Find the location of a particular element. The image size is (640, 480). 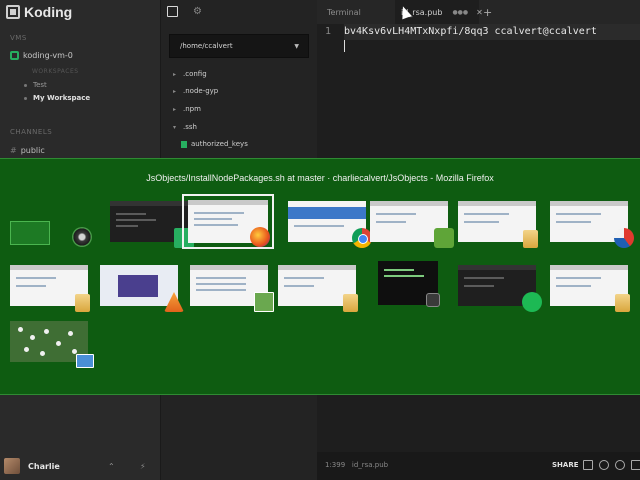

tree-item-label: .ssh is located at coordinates (190, 127).